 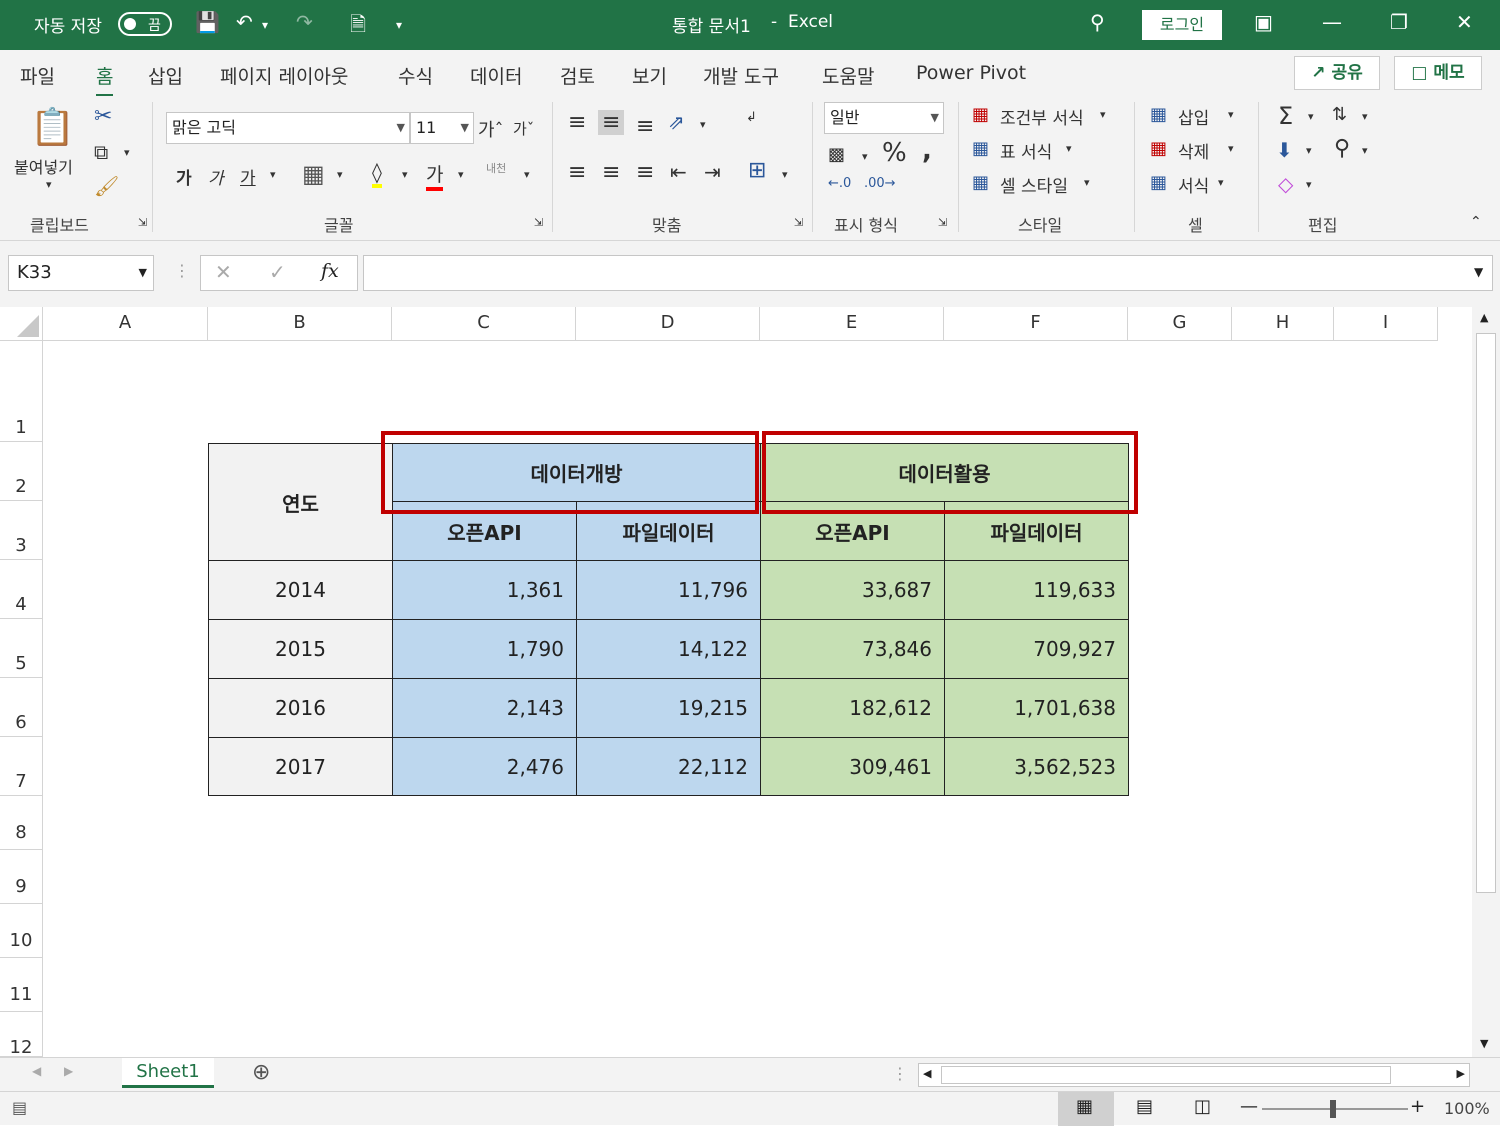 I want to click on name-box: K33 ▼, so click(x=81, y=273).